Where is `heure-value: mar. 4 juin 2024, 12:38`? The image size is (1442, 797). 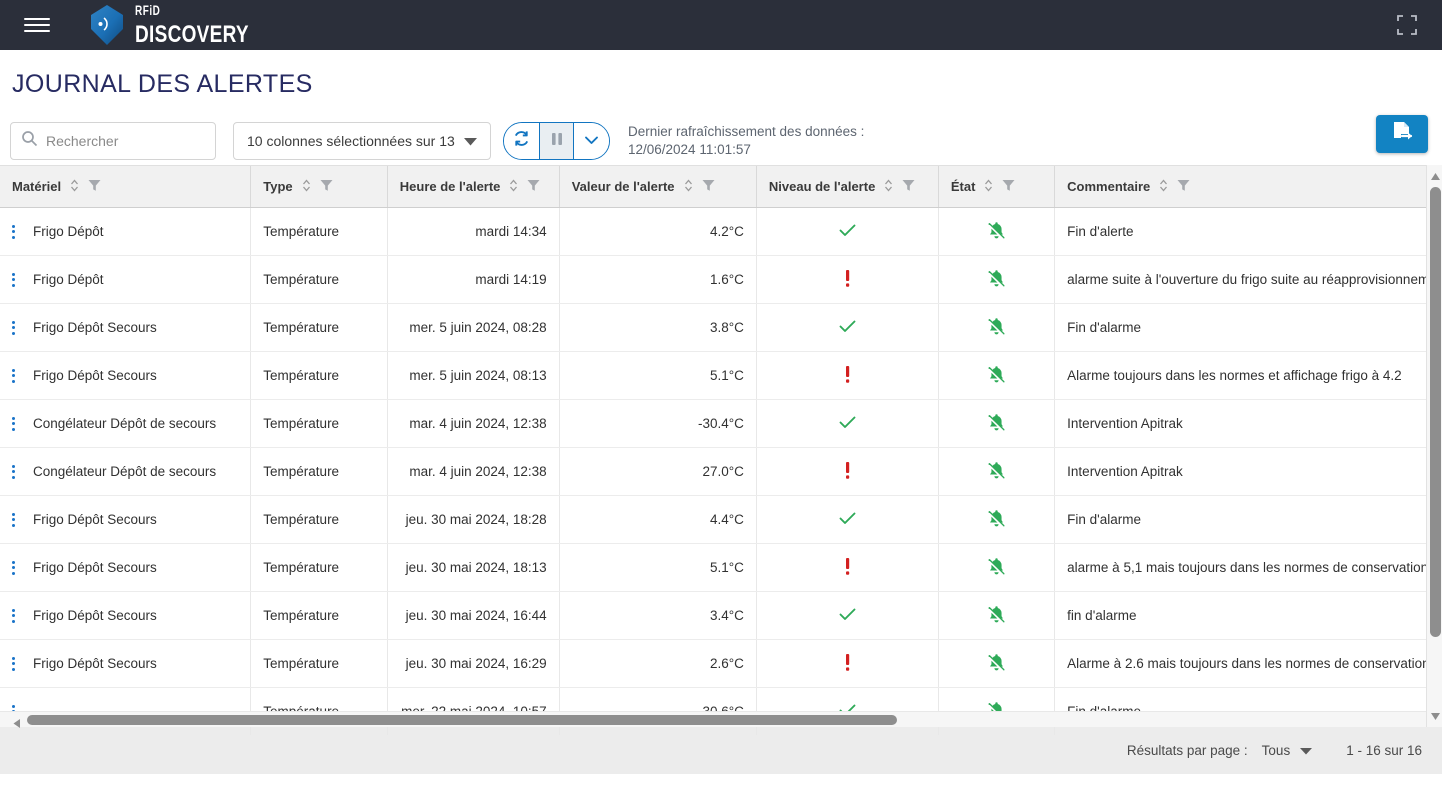
heure-value: mar. 4 juin 2024, 12:38 is located at coordinates (478, 471).